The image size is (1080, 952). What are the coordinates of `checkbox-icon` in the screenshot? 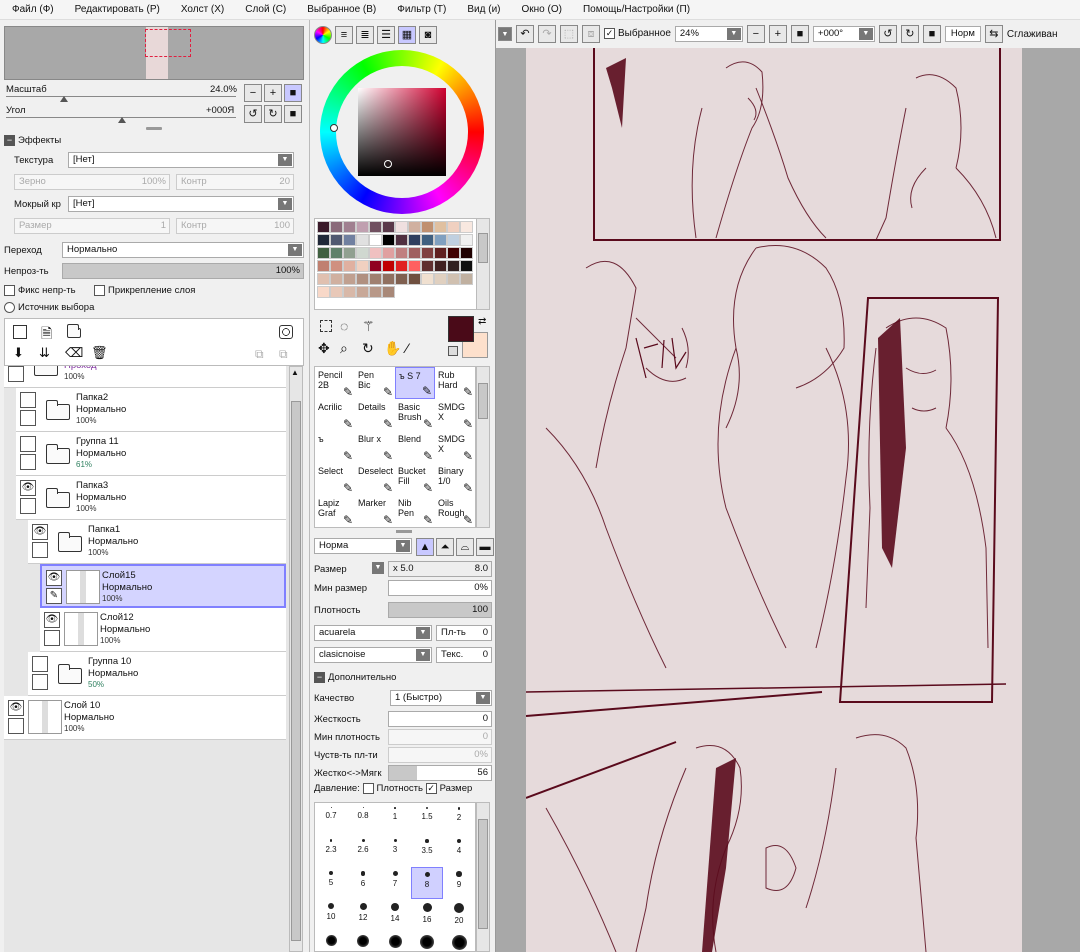 It's located at (9, 290).